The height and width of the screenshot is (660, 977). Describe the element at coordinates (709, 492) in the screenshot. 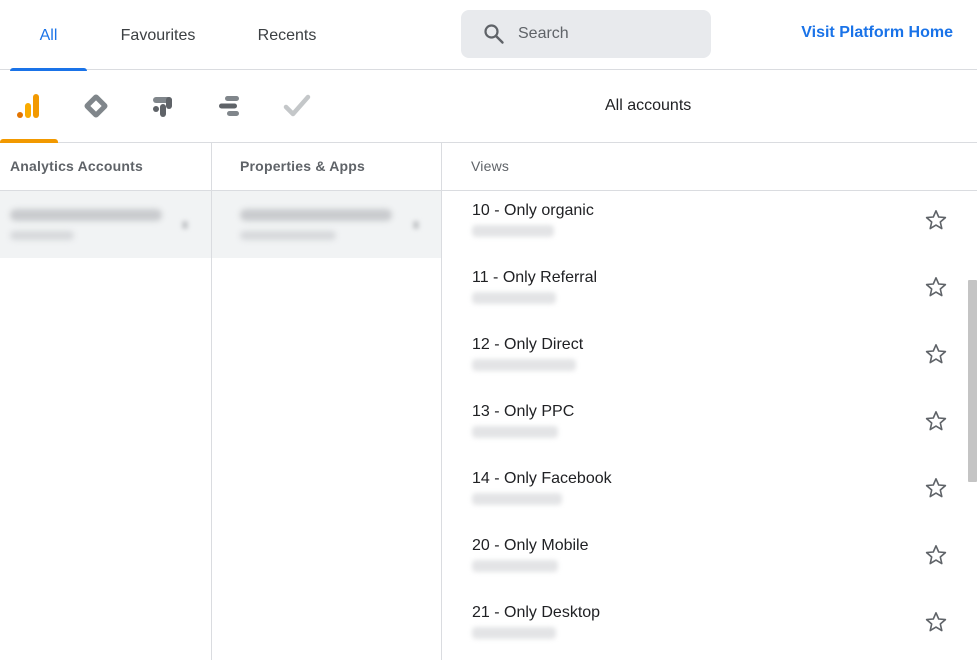

I see `view-item: 14 - Only Facebook` at that location.